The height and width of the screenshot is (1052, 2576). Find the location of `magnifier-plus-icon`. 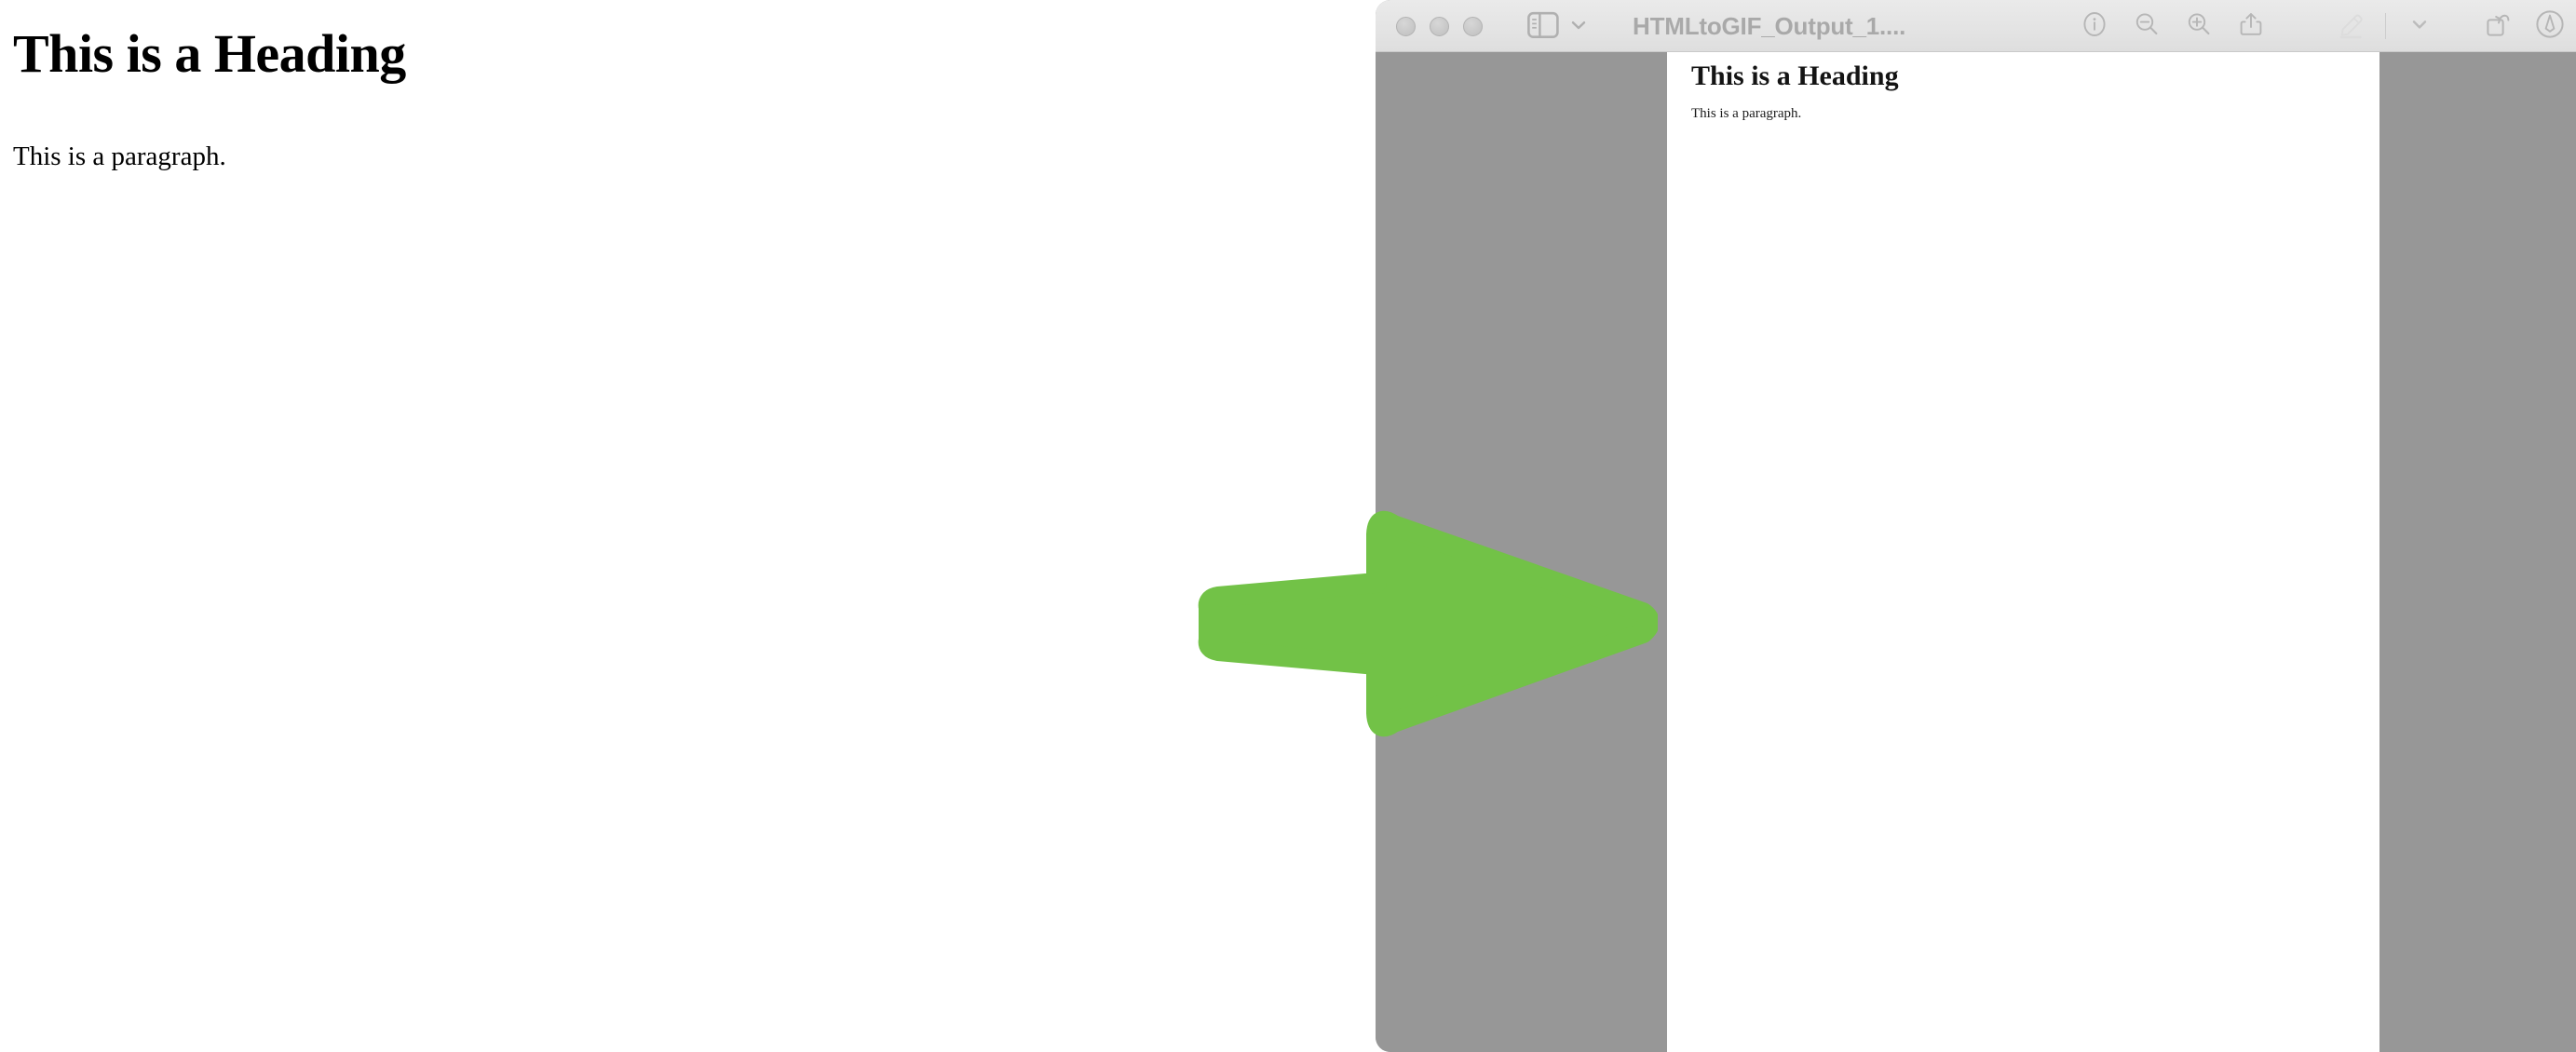

magnifier-plus-icon is located at coordinates (2199, 26).